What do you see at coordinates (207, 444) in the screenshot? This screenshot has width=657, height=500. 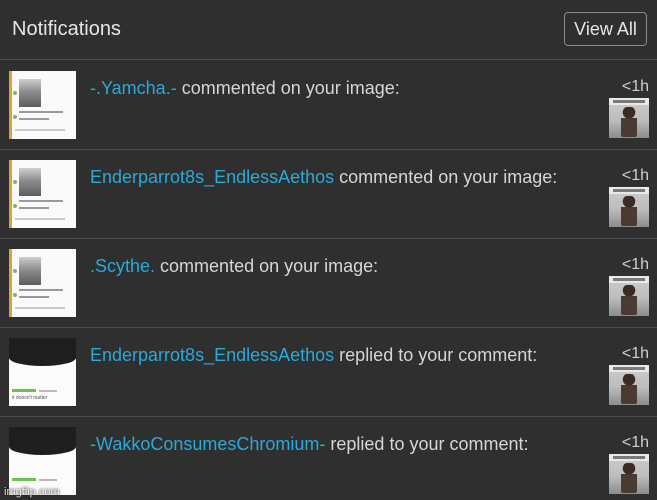 I see `username-link: -WakkoConsumesChromium-` at bounding box center [207, 444].